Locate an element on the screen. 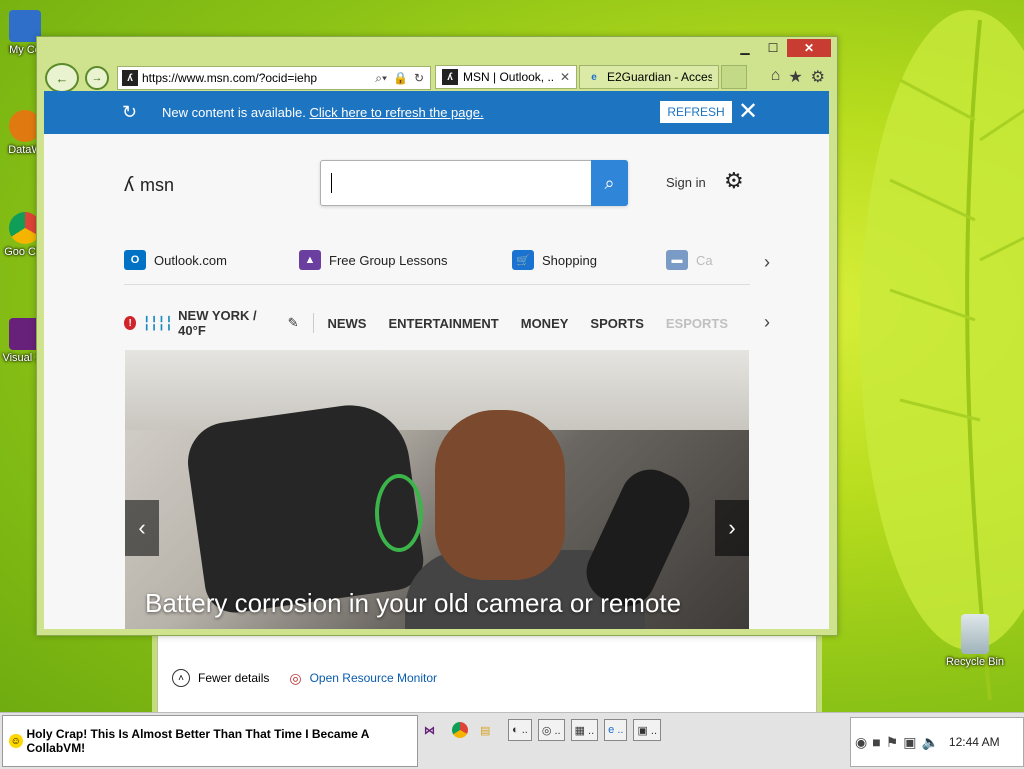 The width and height of the screenshot is (1024, 769). recycle-bin-icon is located at coordinates (975, 634).